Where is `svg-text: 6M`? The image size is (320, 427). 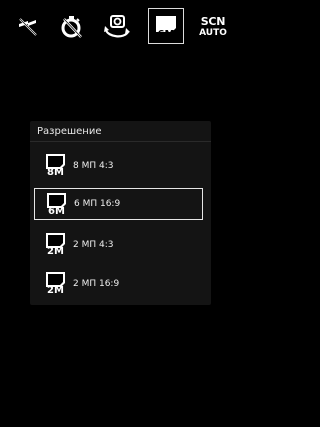
svg-text: 6M is located at coordinates (56, 211).